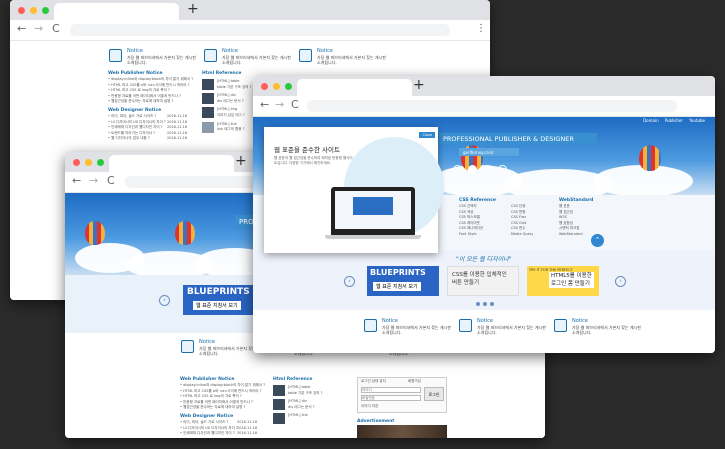 The image size is (725, 449). What do you see at coordinates (620, 281) in the screenshot?
I see `next-arrow-icon: ›` at bounding box center [620, 281].